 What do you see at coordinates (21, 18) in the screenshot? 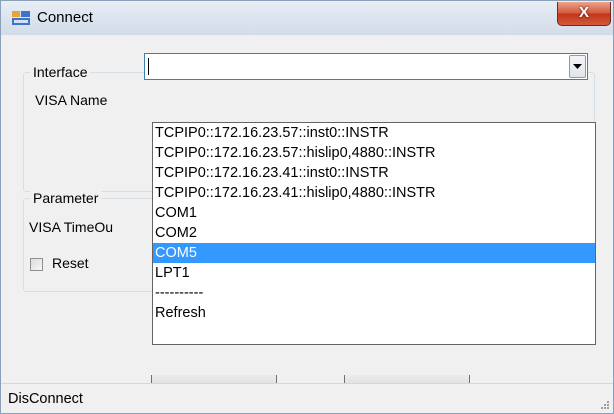
I see `app-window-icon` at bounding box center [21, 18].